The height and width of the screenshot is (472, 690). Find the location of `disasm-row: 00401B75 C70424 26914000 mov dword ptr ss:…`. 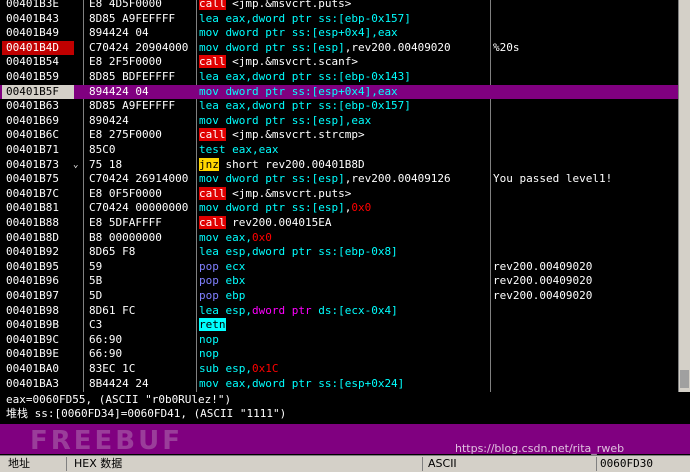

disasm-row: 00401B75 C70424 26914000 mov dword ptr ss:… is located at coordinates (339, 179).